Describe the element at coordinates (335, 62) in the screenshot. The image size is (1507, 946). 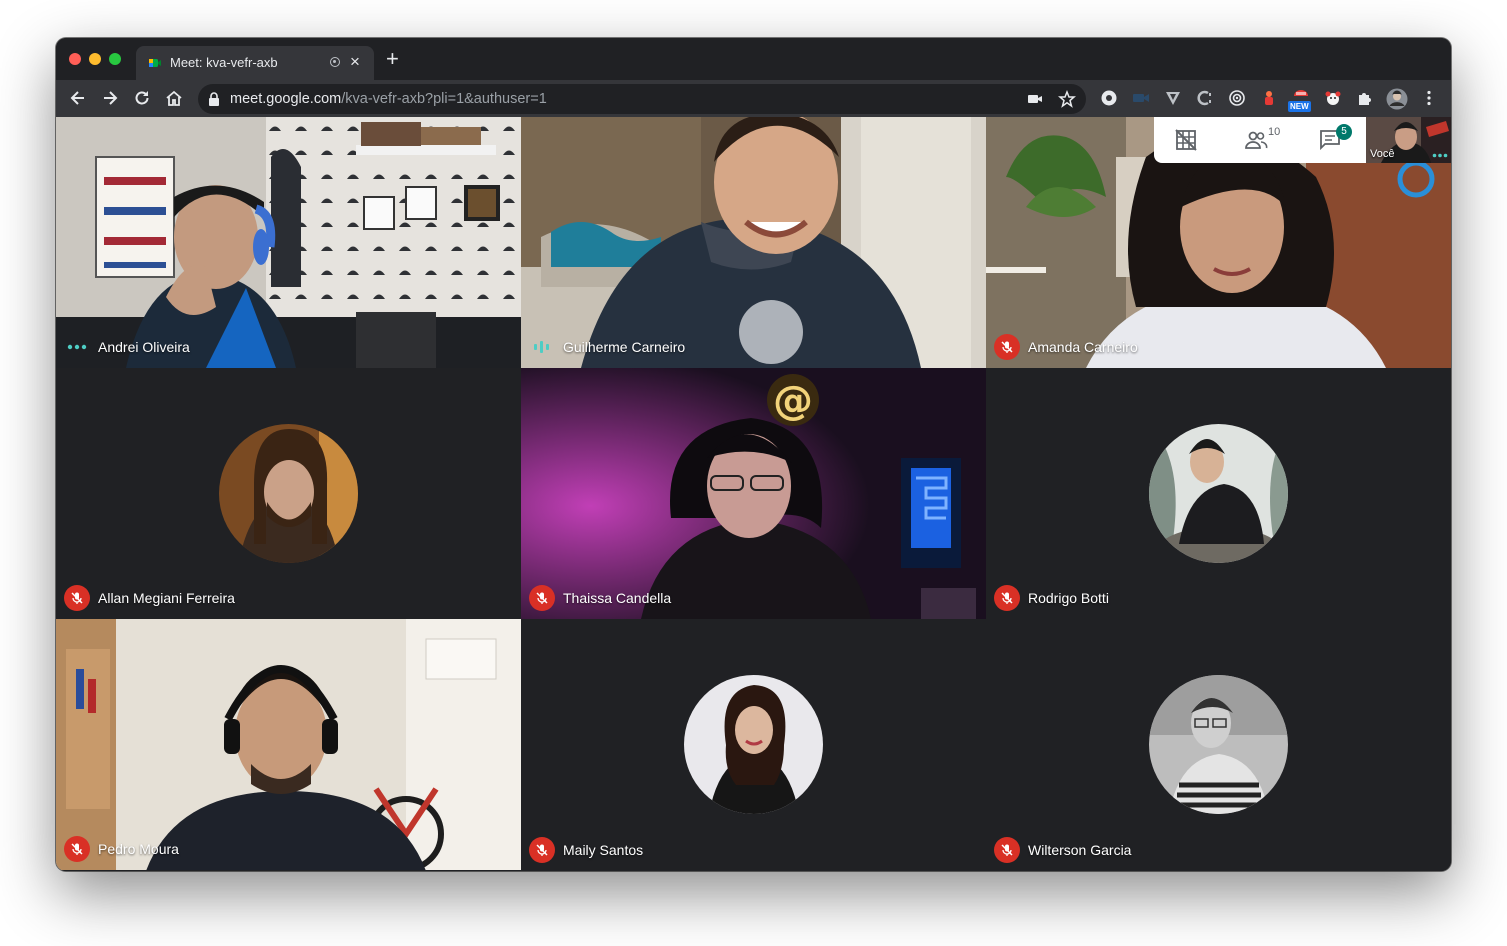
I see `recording-indicator-icon` at that location.